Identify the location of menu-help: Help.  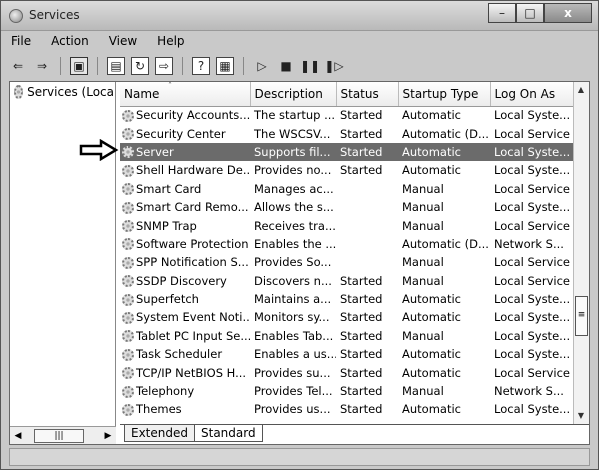
(170, 42).